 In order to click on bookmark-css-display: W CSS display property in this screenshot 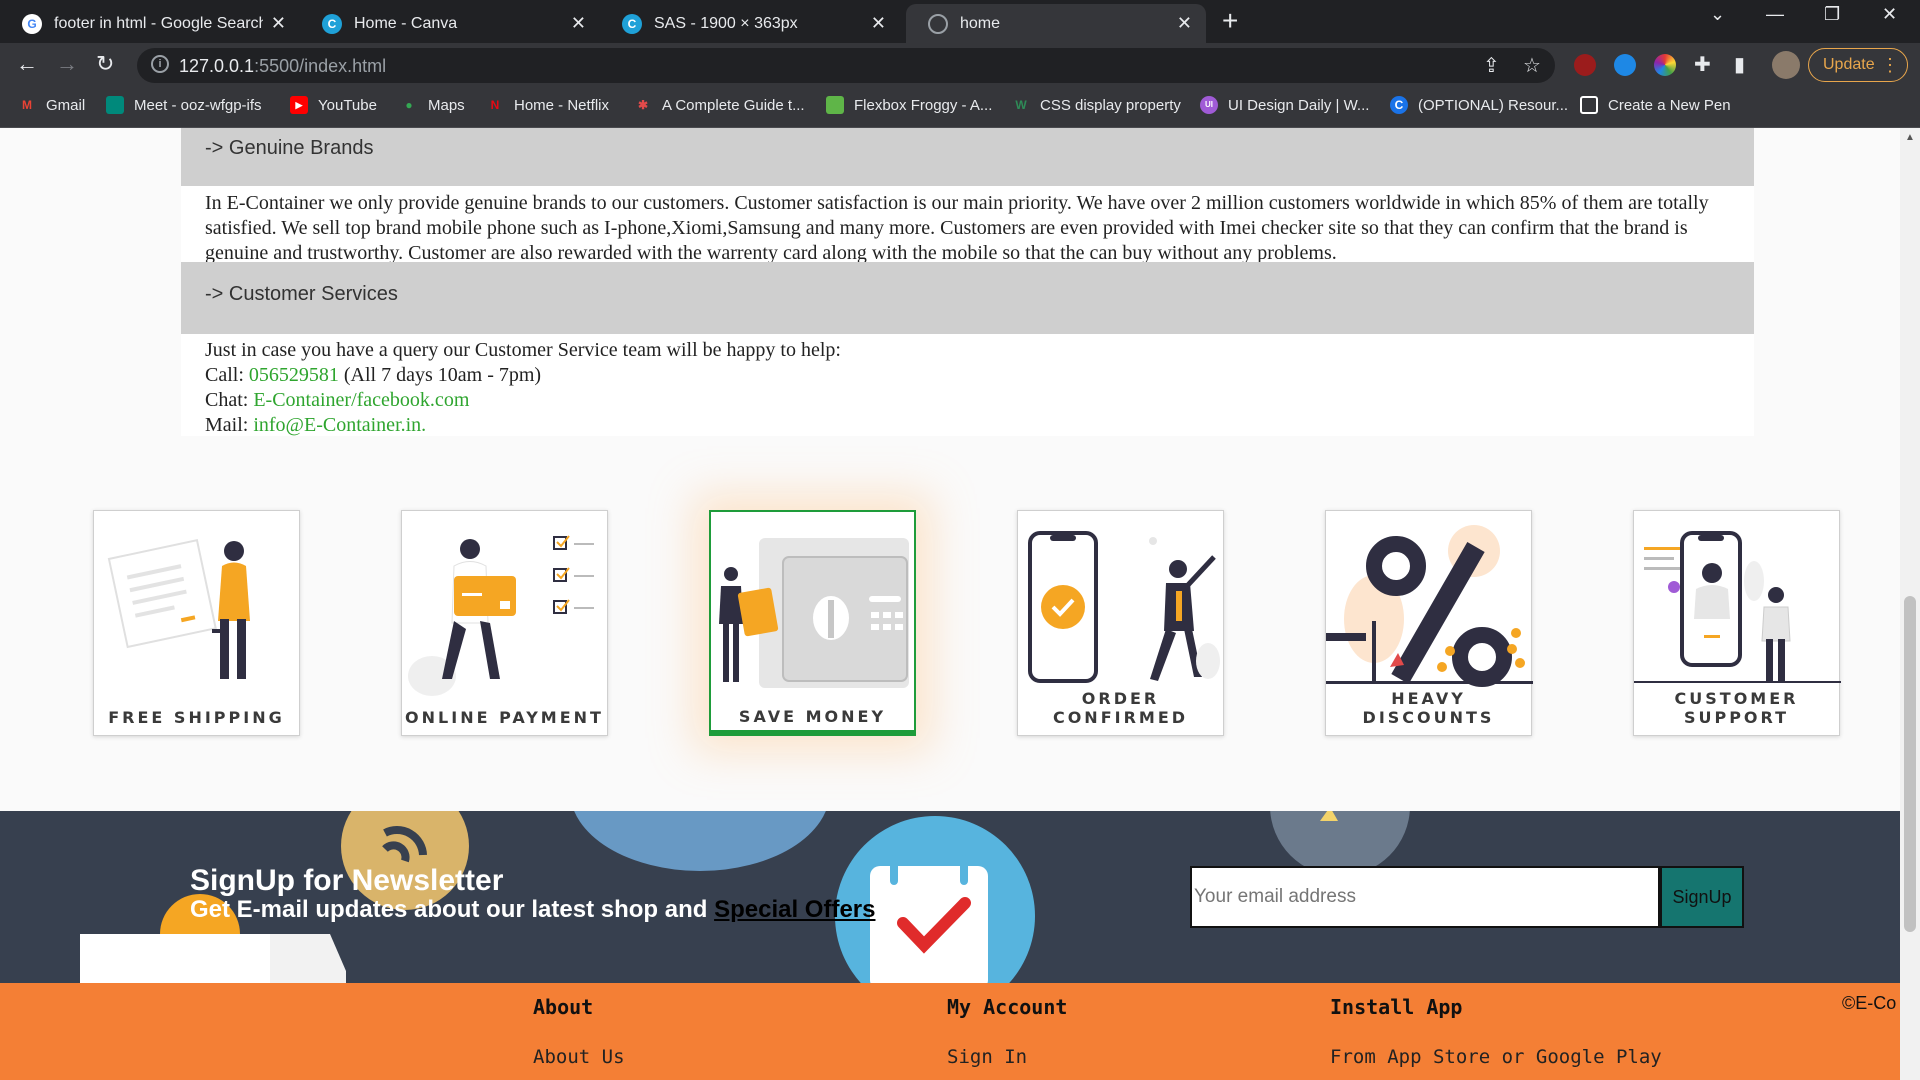, I will do `click(1096, 105)`.